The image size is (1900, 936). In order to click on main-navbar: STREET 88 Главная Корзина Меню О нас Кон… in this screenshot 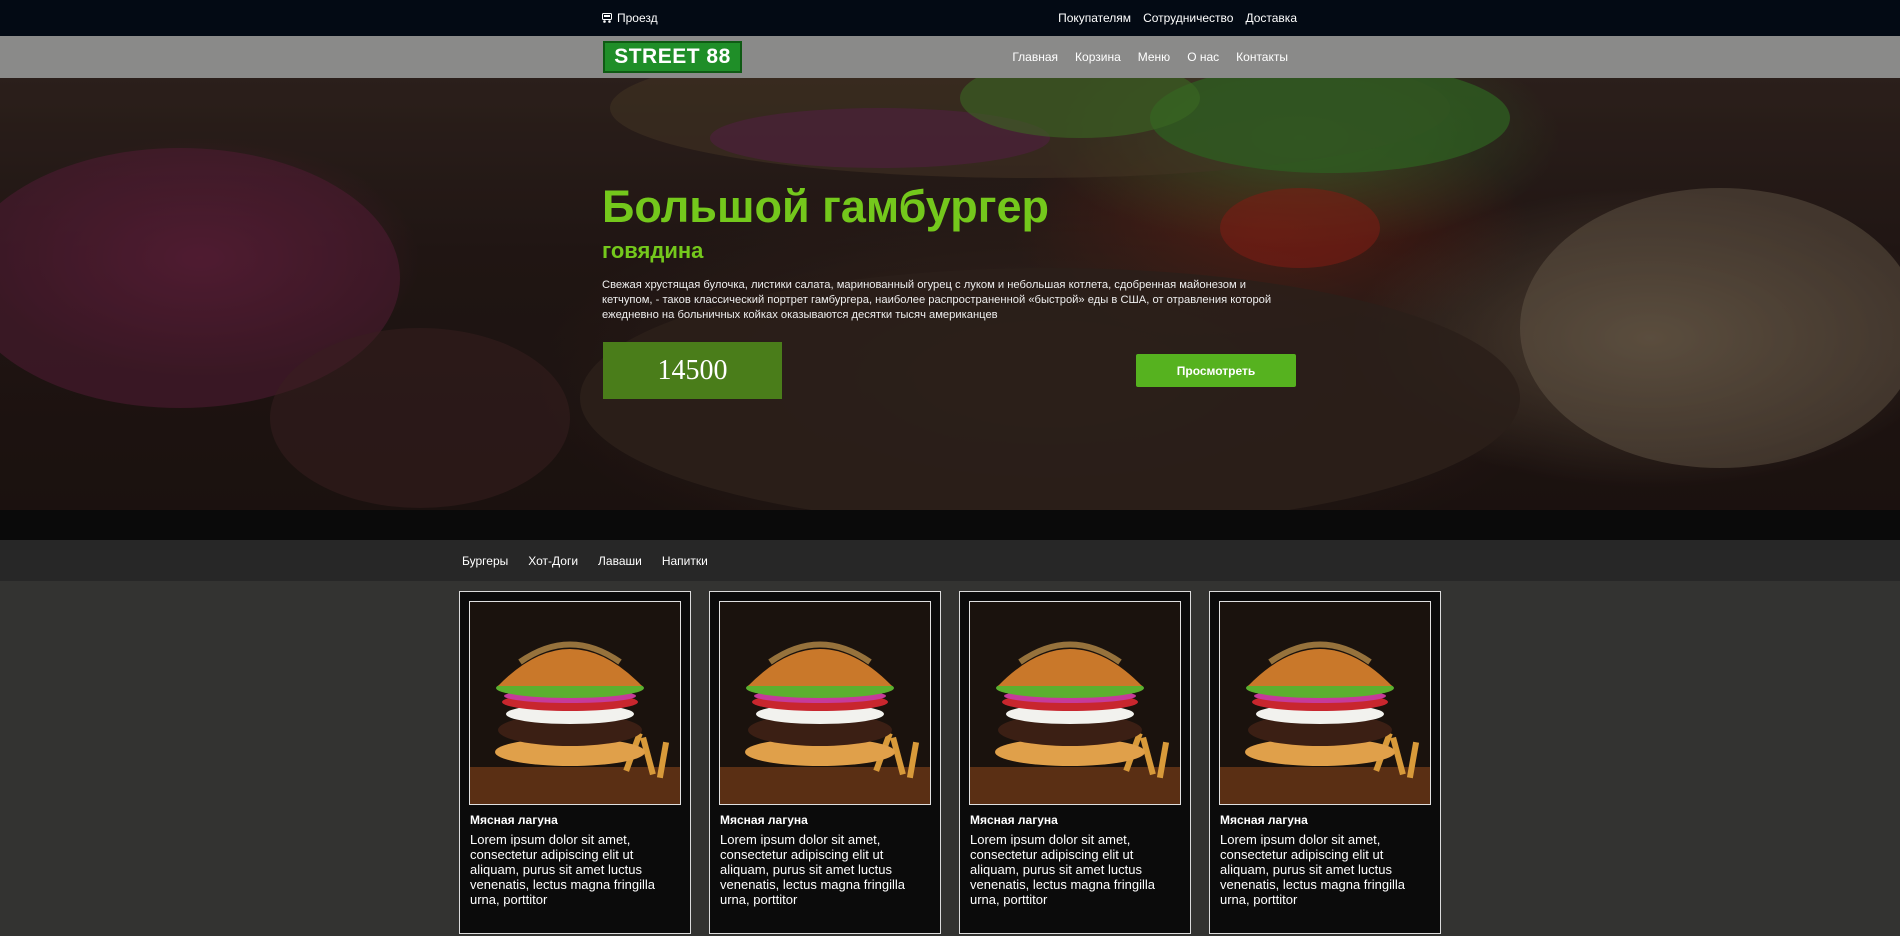, I will do `click(950, 57)`.